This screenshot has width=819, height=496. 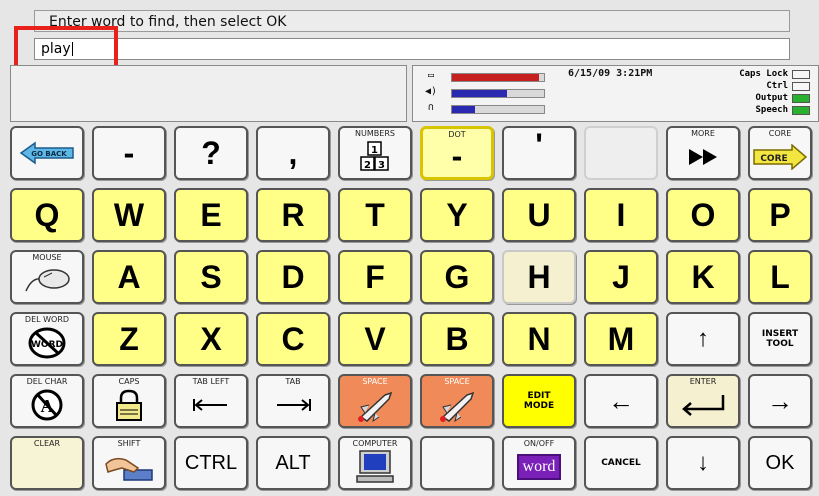 I want to click on insert-tool-key: INSERT TOOL, so click(x=780, y=339).